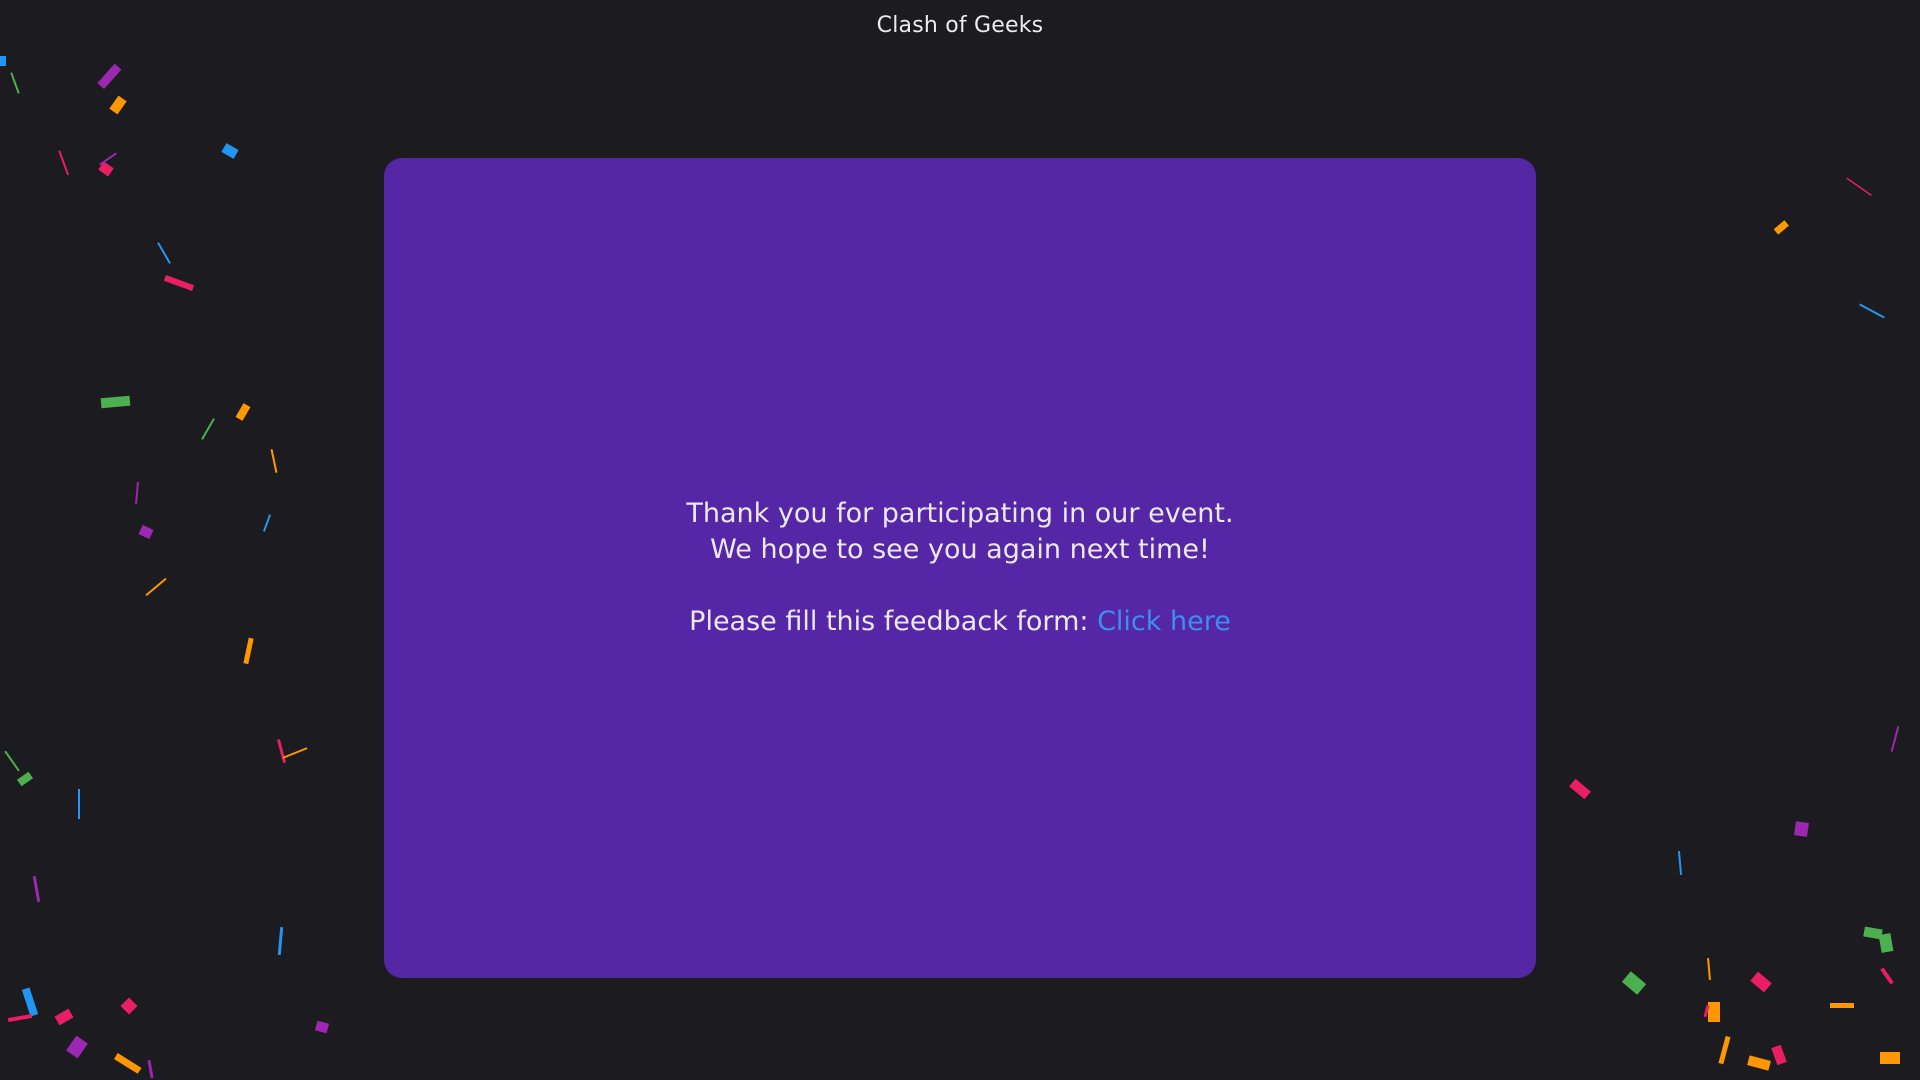 Image resolution: width=1920 pixels, height=1080 pixels. I want to click on feedback-prompt: Please fill this feedback form:, so click(889, 621).